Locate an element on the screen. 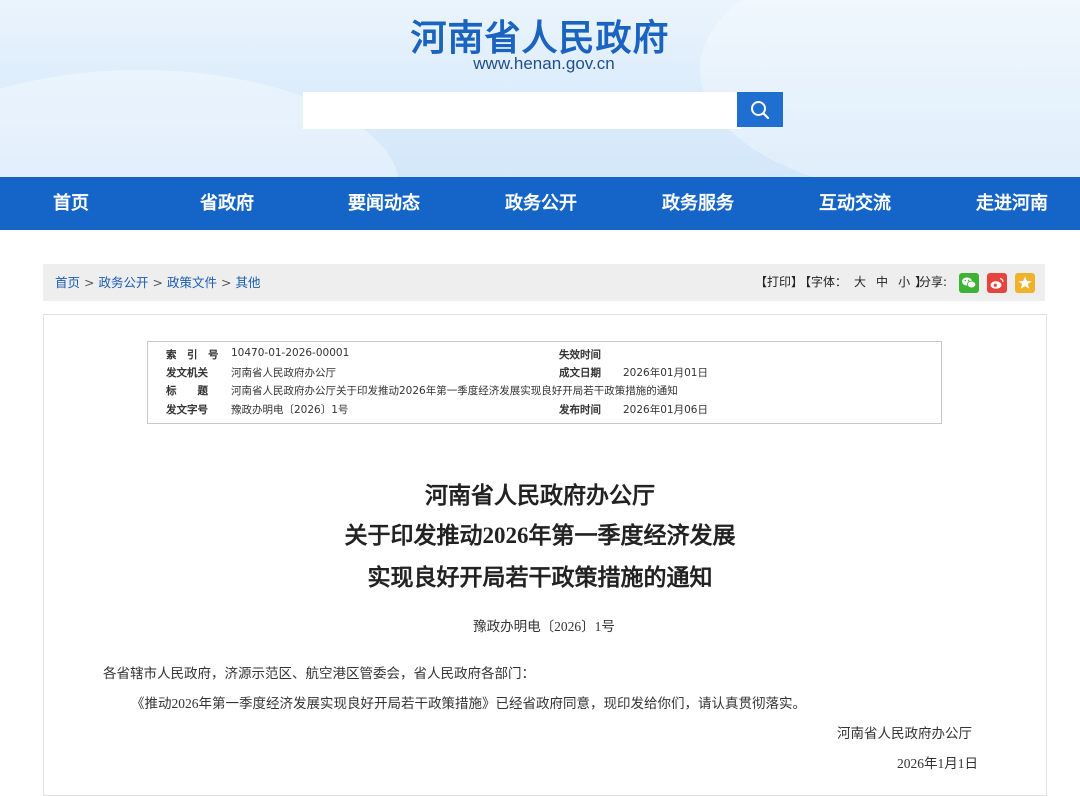  breadcrumb-bar: 首页 > 政务公开 > 政策文件 > 其他 【打印】 【字体：大中小】 分享: is located at coordinates (544, 282).